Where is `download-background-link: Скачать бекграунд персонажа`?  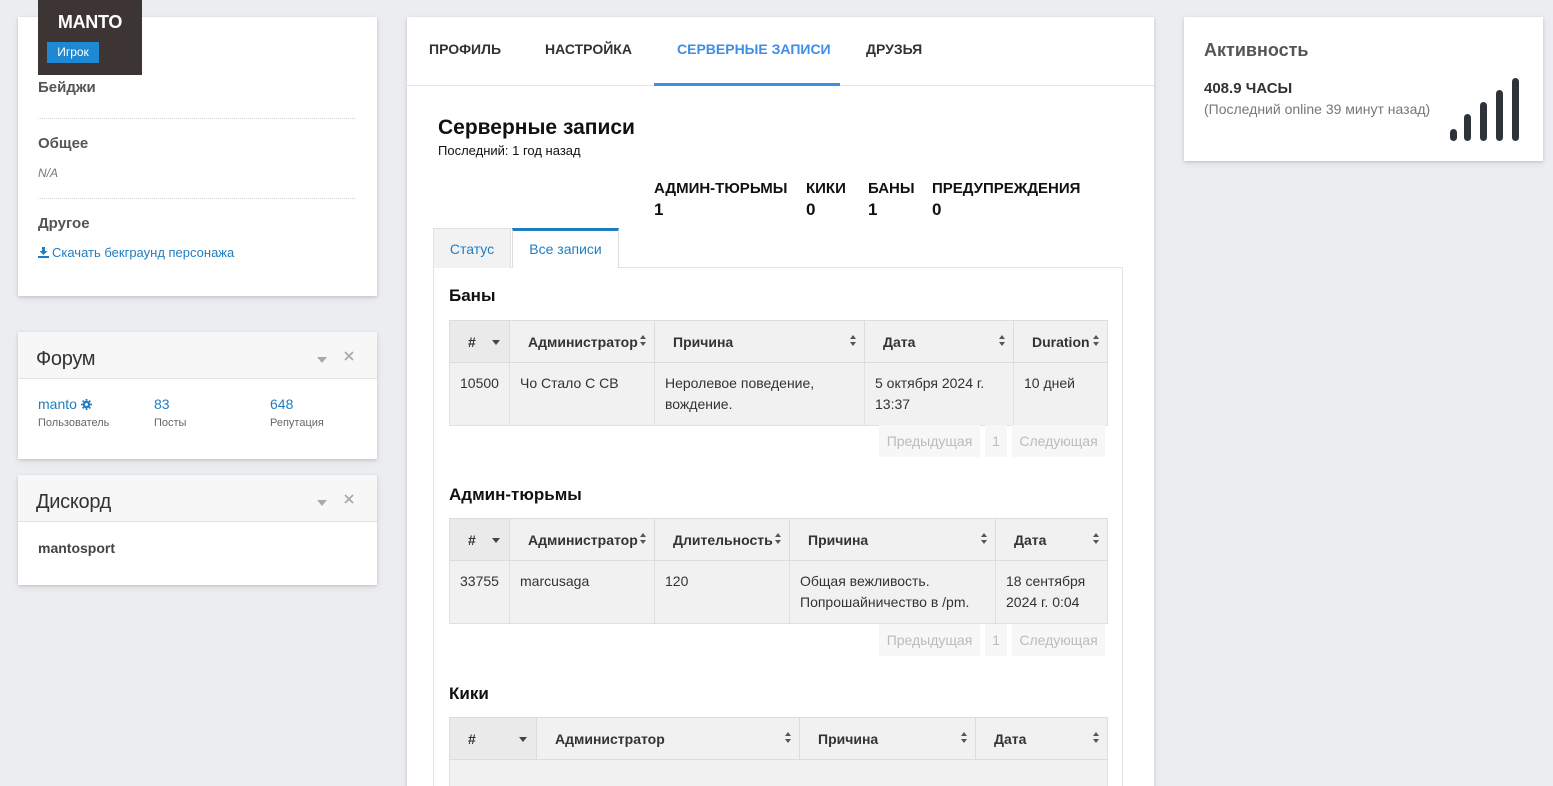 download-background-link: Скачать бекграунд персонажа is located at coordinates (136, 252).